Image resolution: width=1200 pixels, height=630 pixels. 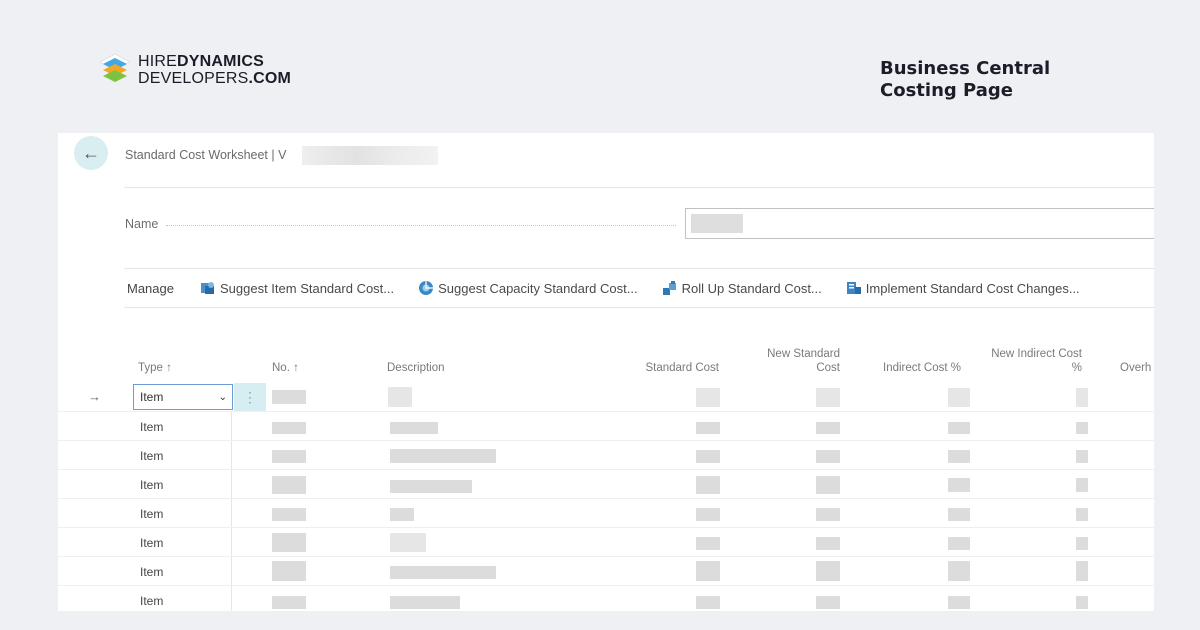 What do you see at coordinates (152, 397) in the screenshot?
I see `type-select-value: Item` at bounding box center [152, 397].